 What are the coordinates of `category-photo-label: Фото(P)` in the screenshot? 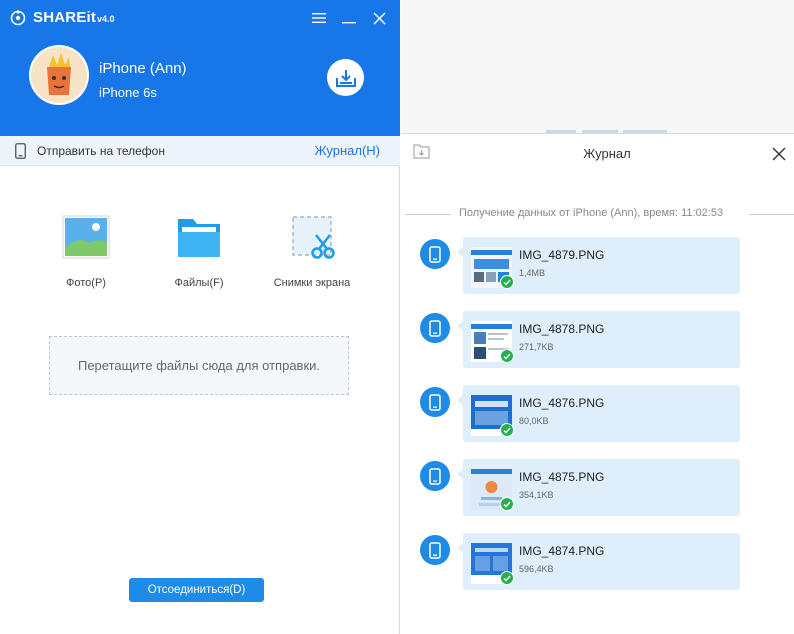 It's located at (86, 283).